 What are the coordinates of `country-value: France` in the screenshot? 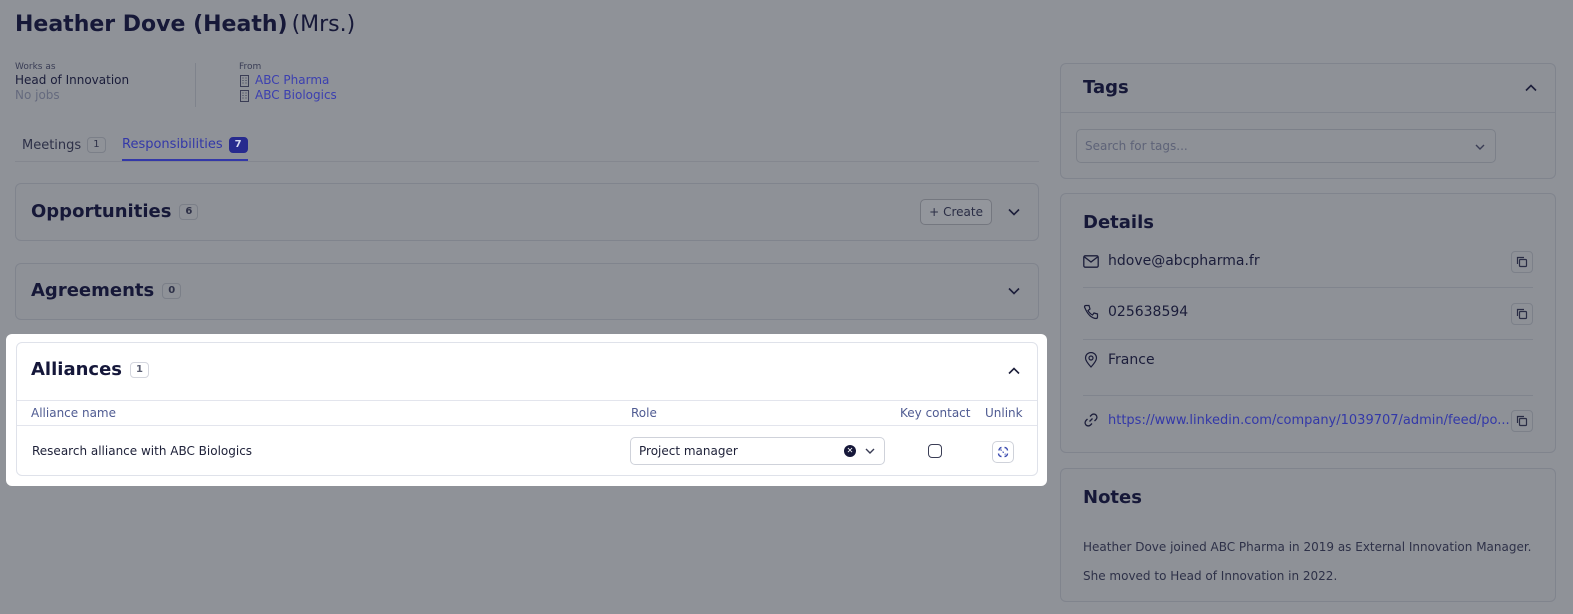 It's located at (1131, 360).